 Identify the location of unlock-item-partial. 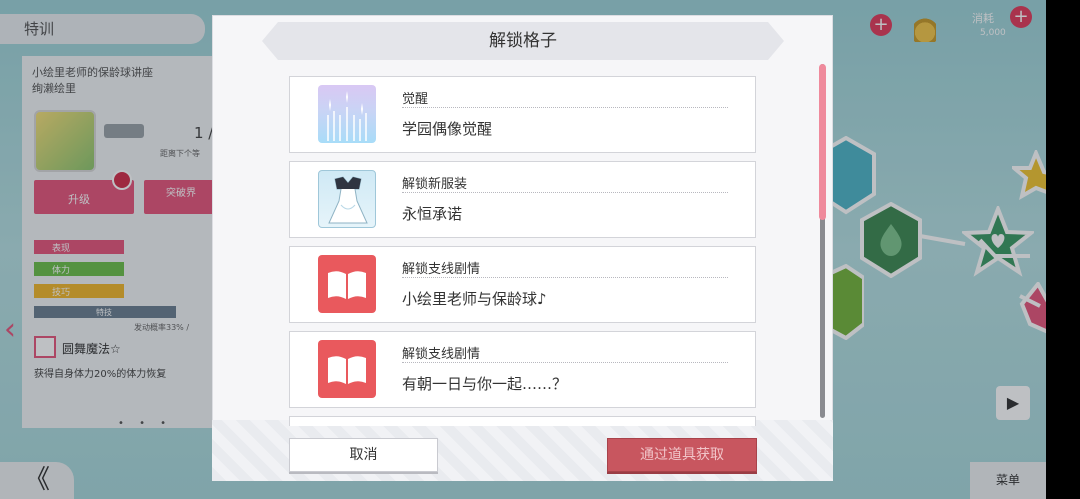
(522, 421).